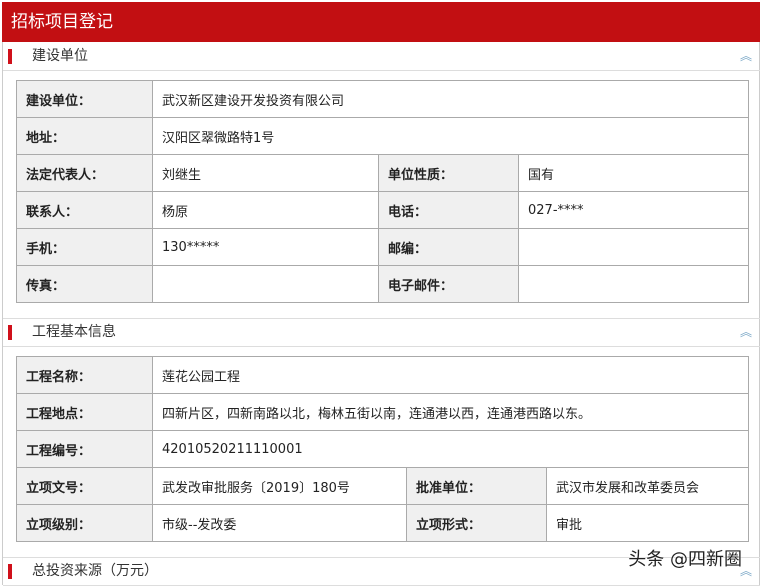  I want to click on table-row: 立项级别： 市级--发改委 立项形式： 审批, so click(382, 523).